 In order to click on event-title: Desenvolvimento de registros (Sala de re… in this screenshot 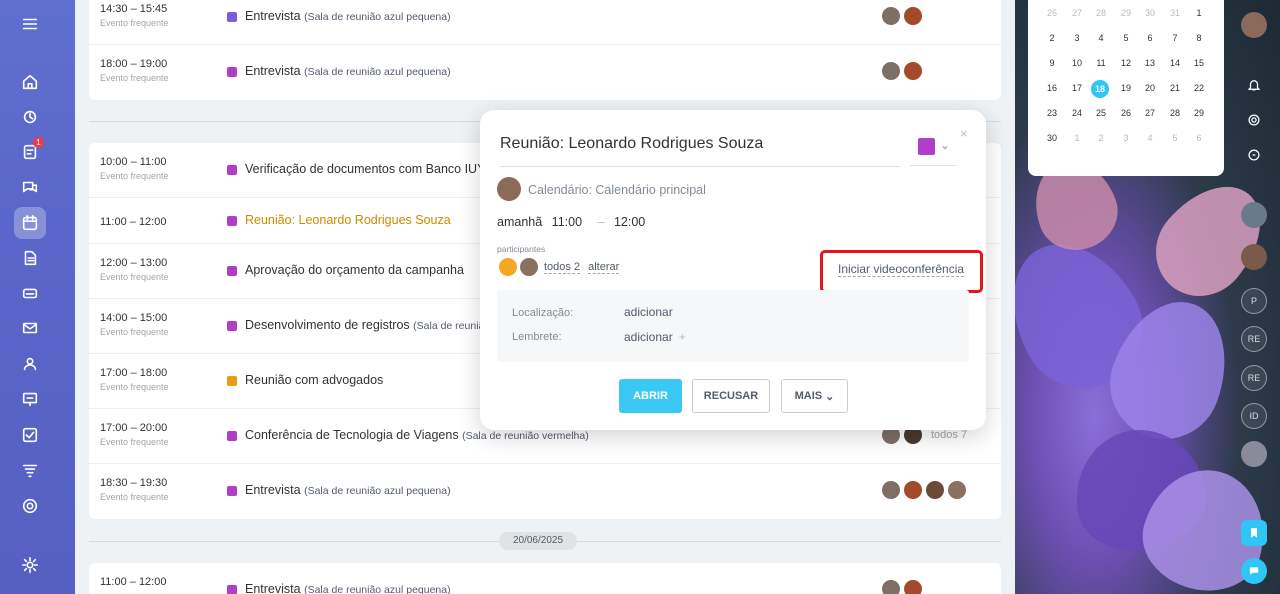, I will do `click(367, 325)`.